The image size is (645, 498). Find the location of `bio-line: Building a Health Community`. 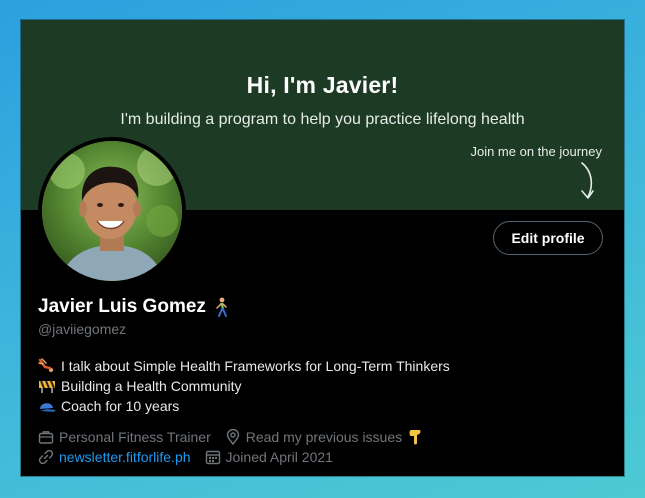

bio-line: Building a Health Community is located at coordinates (244, 386).